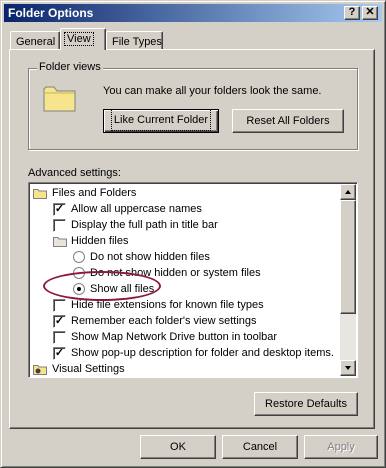  What do you see at coordinates (70, 67) in the screenshot?
I see `folder-views-label: Folder views` at bounding box center [70, 67].